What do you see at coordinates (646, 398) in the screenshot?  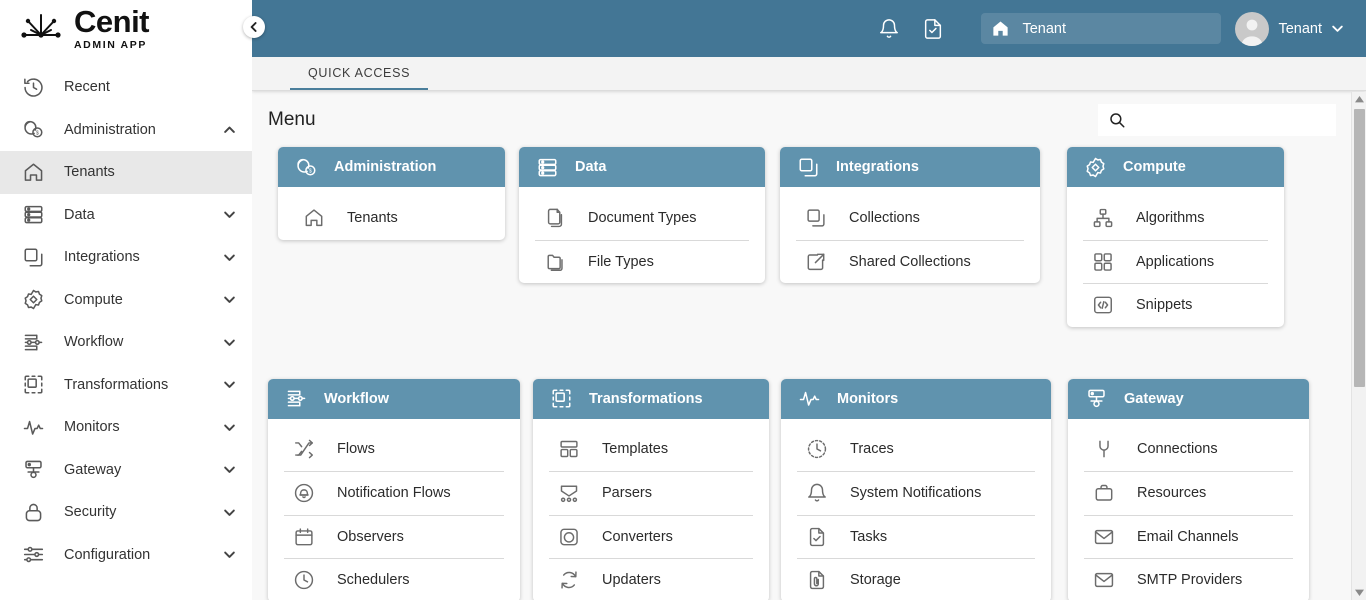 I see `card-title: Transformations` at bounding box center [646, 398].